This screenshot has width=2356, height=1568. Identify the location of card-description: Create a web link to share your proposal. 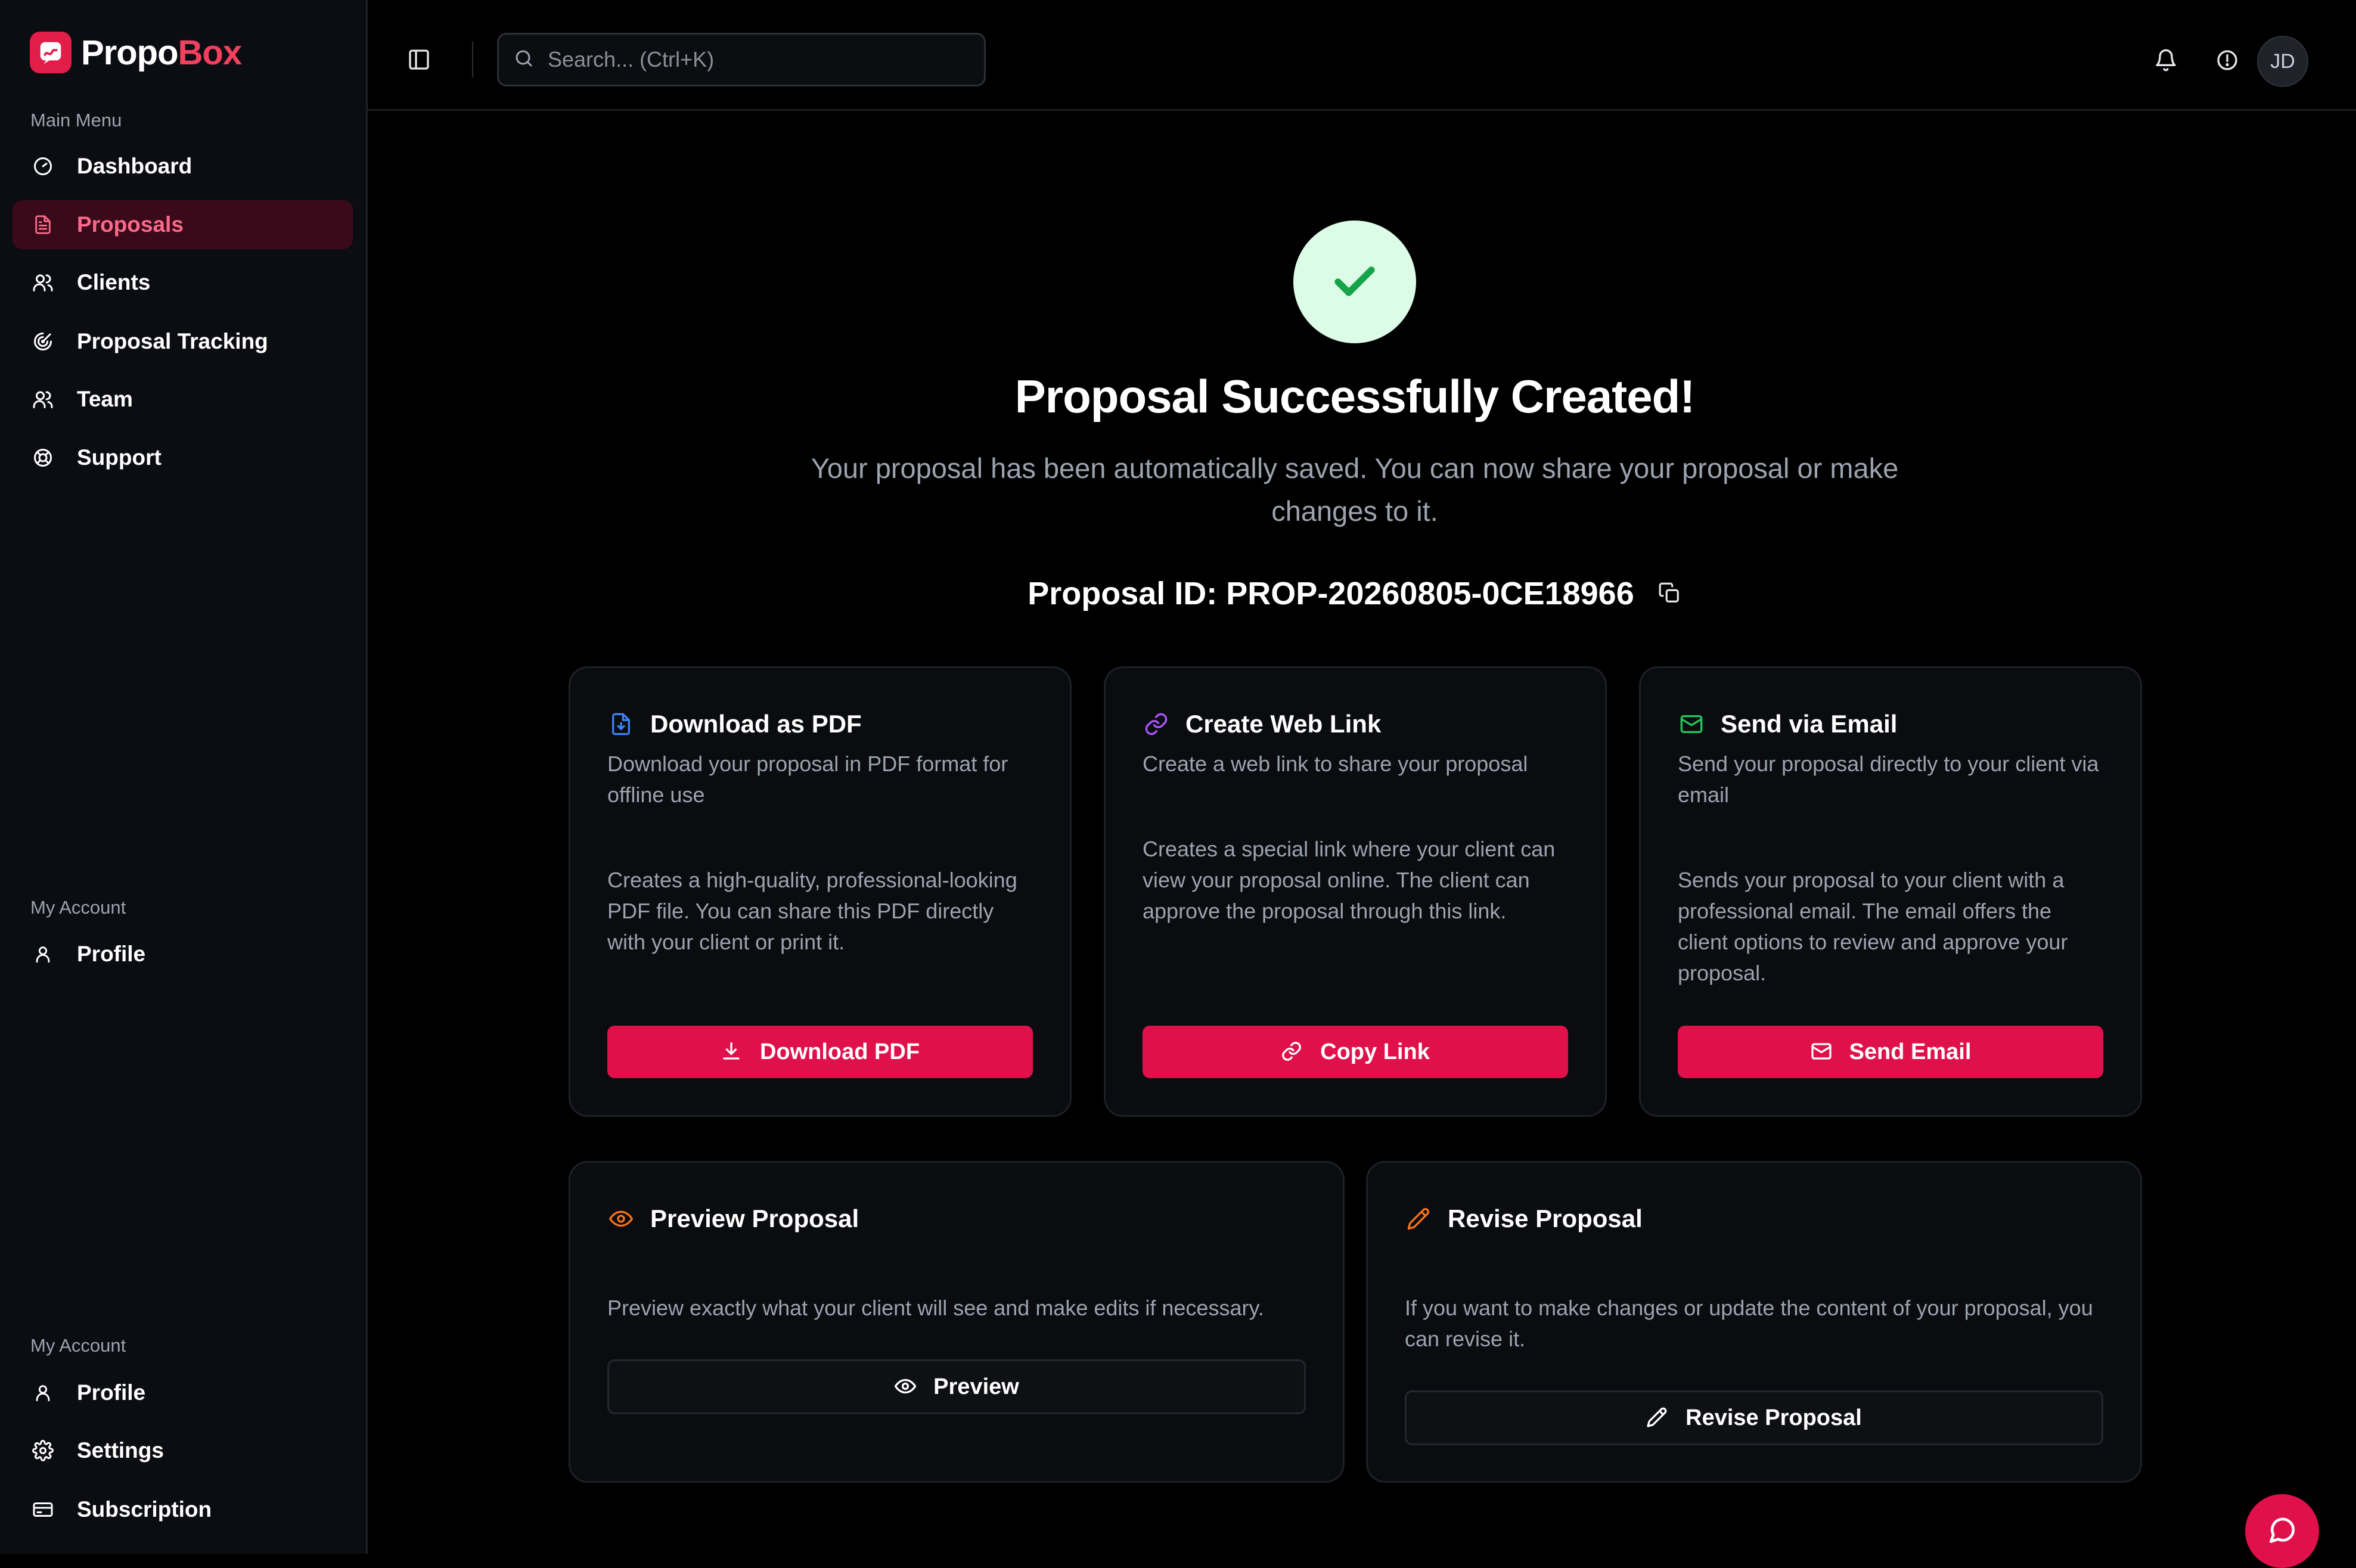
(1335, 764).